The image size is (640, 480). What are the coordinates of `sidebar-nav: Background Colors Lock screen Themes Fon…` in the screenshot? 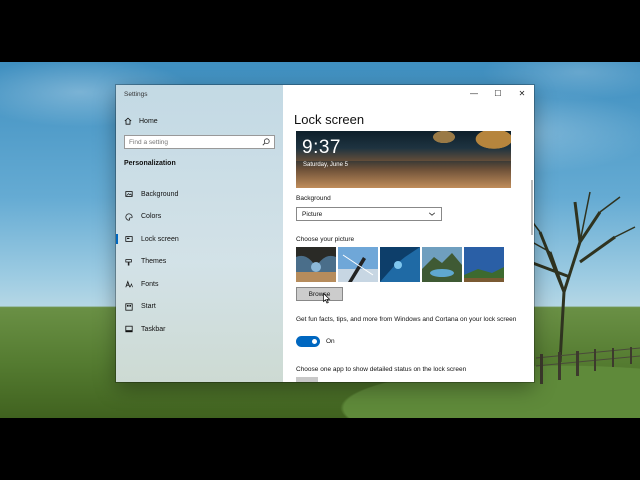 It's located at (199, 262).